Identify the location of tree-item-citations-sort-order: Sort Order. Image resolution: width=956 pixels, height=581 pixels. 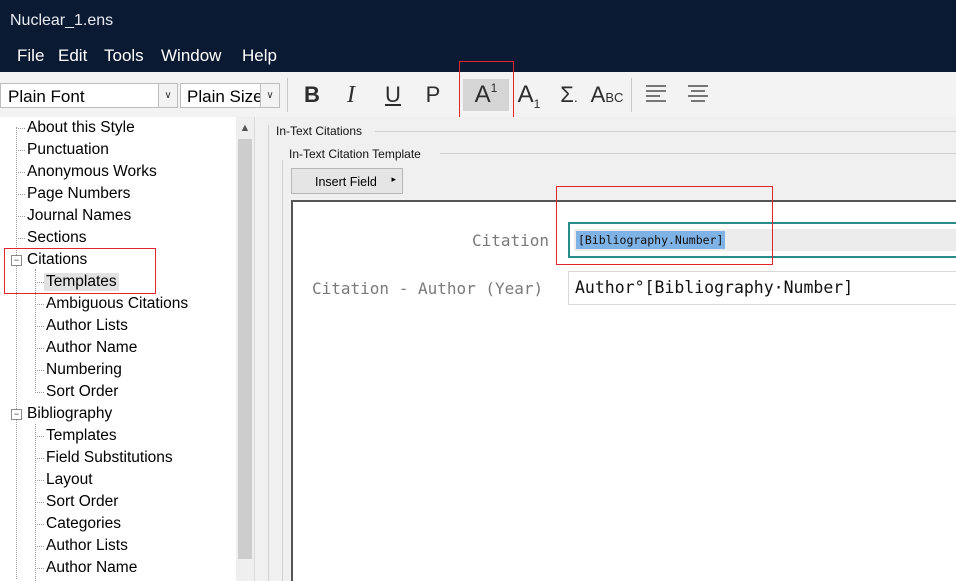
(82, 392).